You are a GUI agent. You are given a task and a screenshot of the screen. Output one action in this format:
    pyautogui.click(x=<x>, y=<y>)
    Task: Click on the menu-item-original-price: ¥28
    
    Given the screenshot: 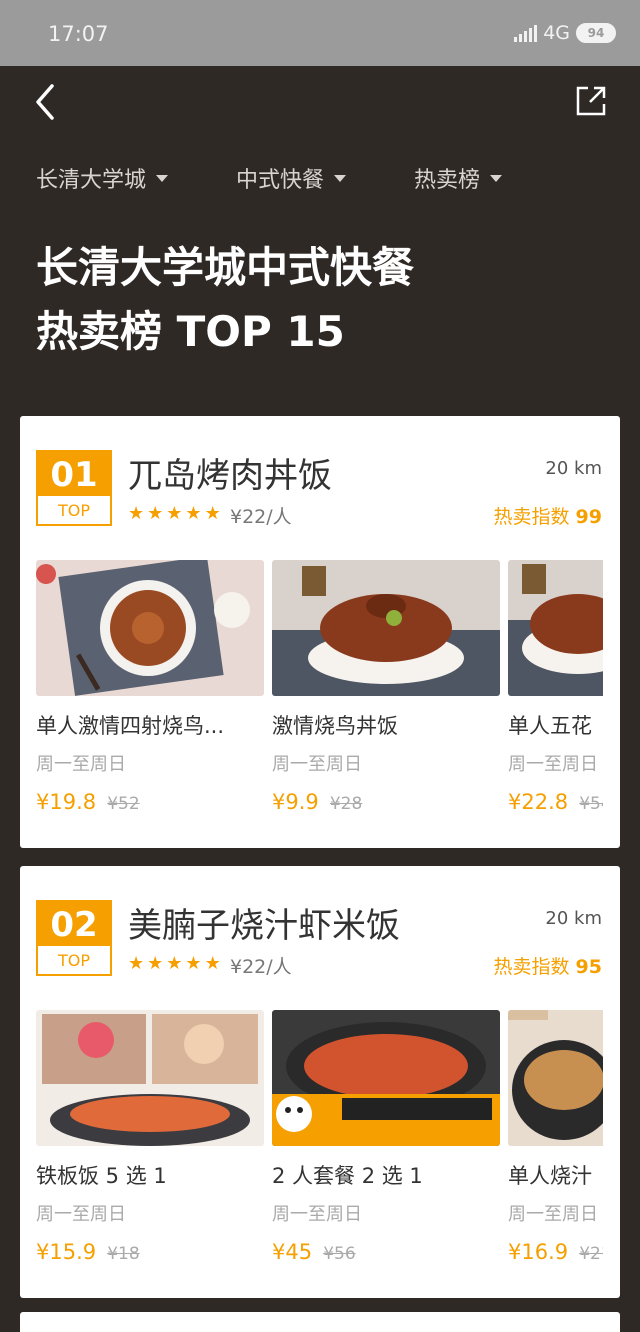 What is the action you would take?
    pyautogui.click(x=346, y=804)
    